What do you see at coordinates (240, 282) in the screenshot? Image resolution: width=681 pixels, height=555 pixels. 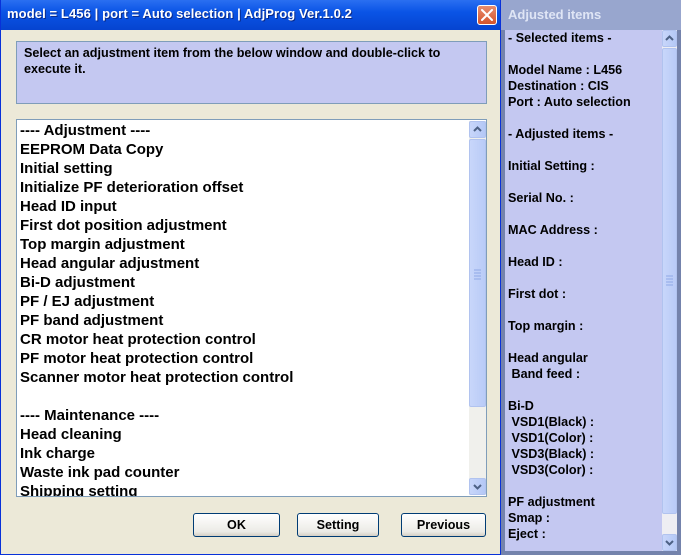 I see `list-item: Bi-D adjustment` at bounding box center [240, 282].